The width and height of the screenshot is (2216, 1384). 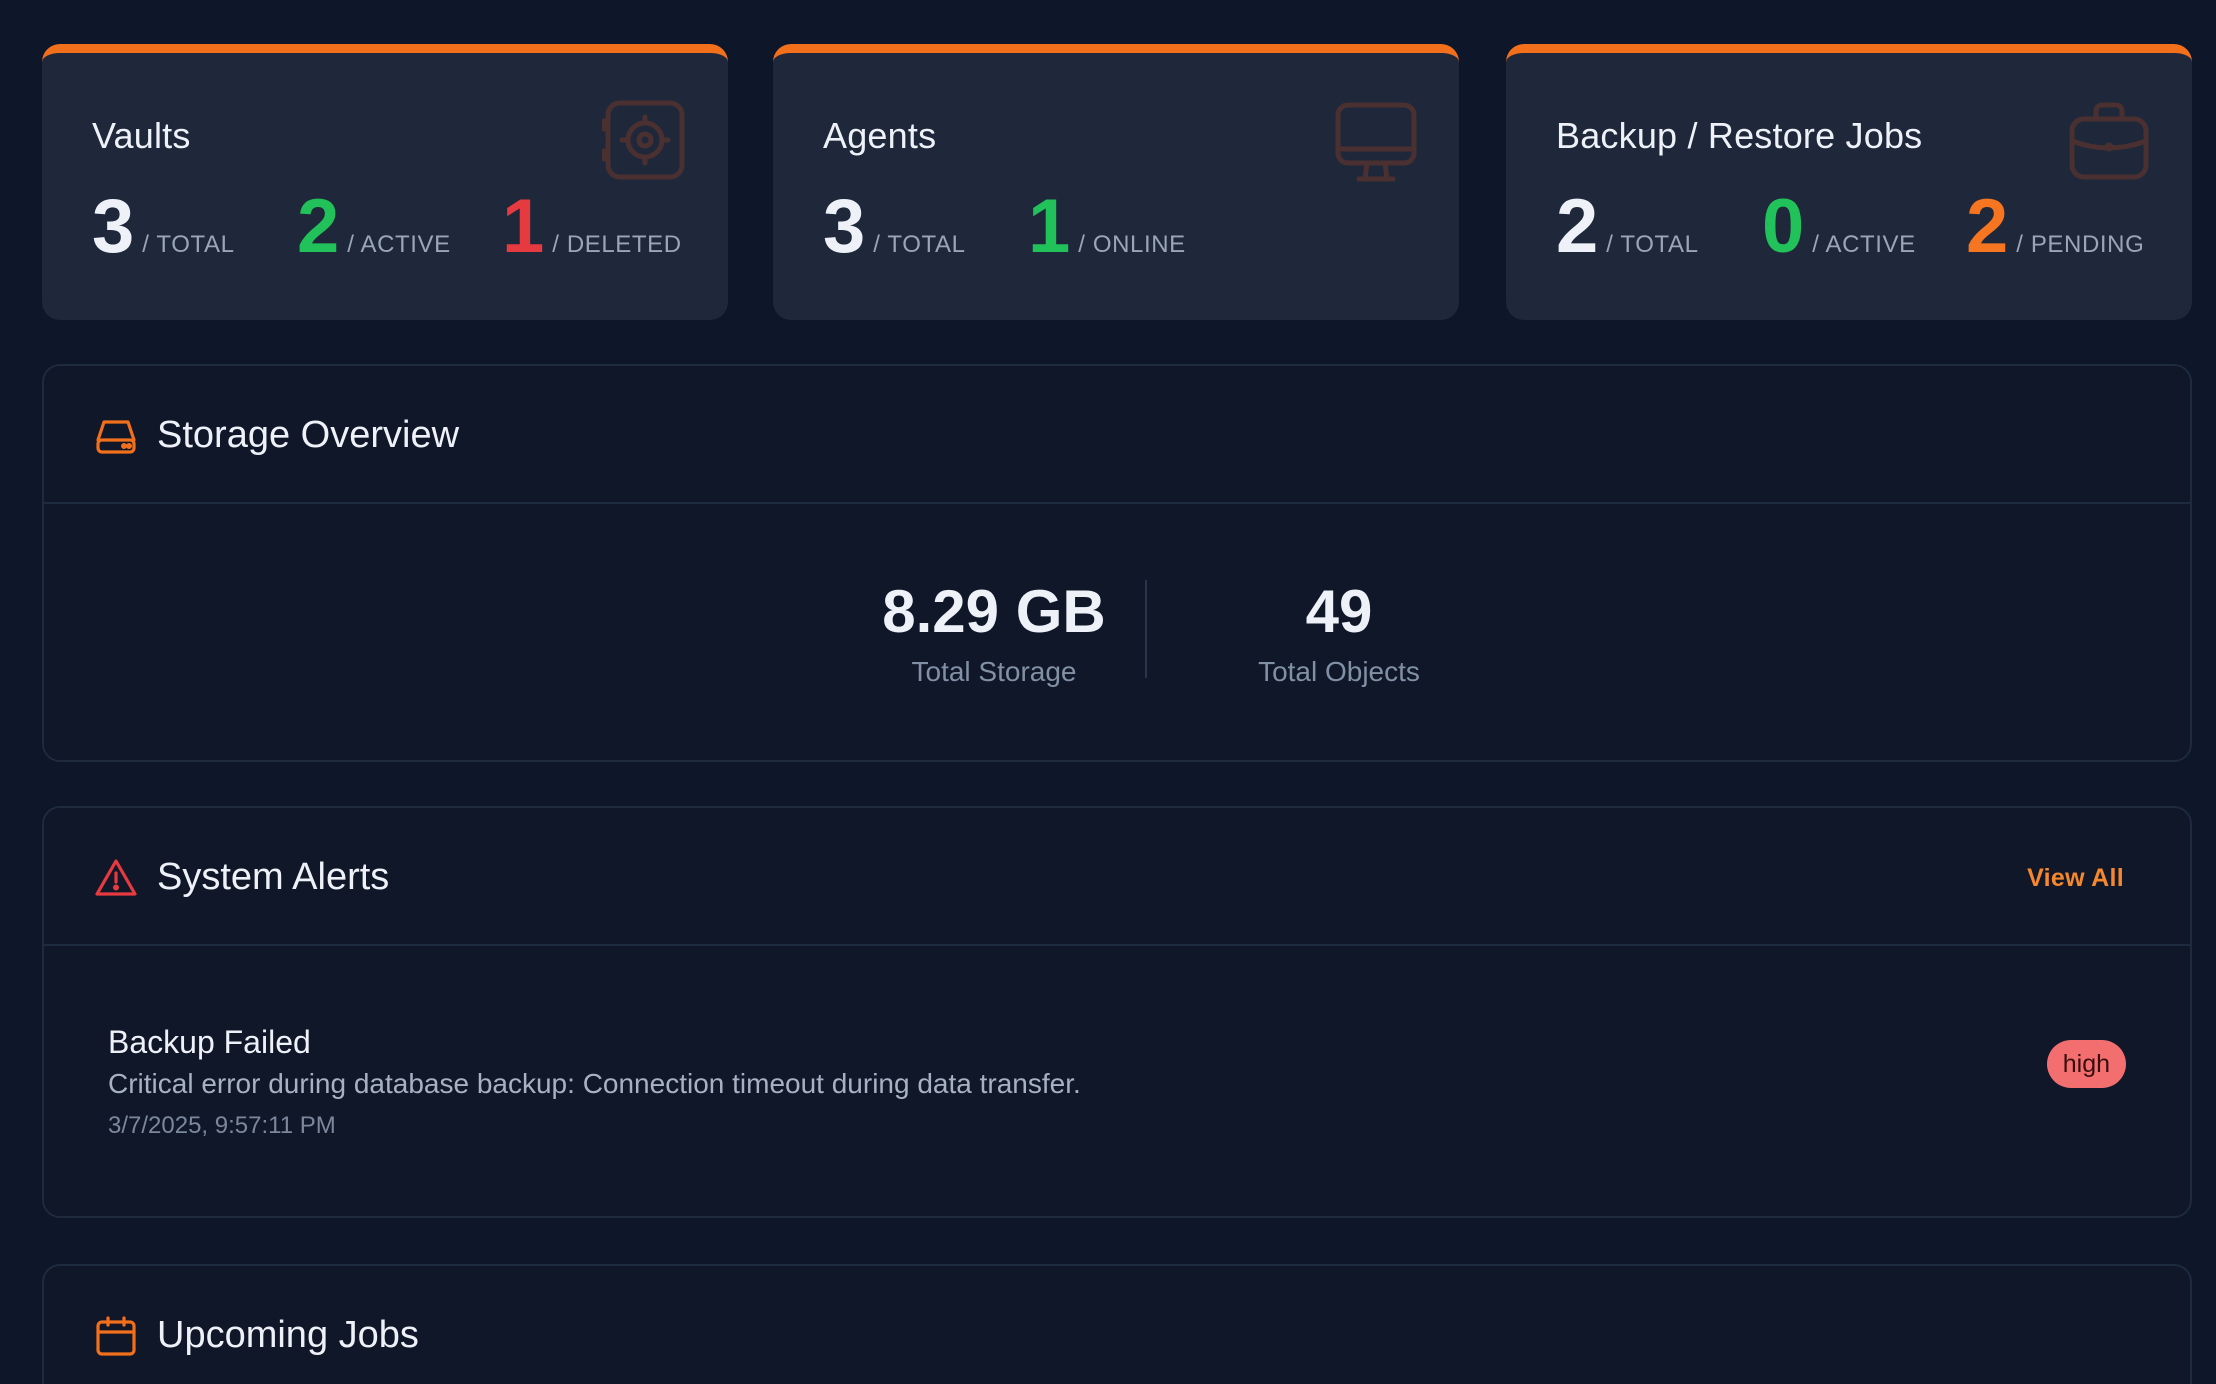 What do you see at coordinates (1146, 629) in the screenshot?
I see `divider` at bounding box center [1146, 629].